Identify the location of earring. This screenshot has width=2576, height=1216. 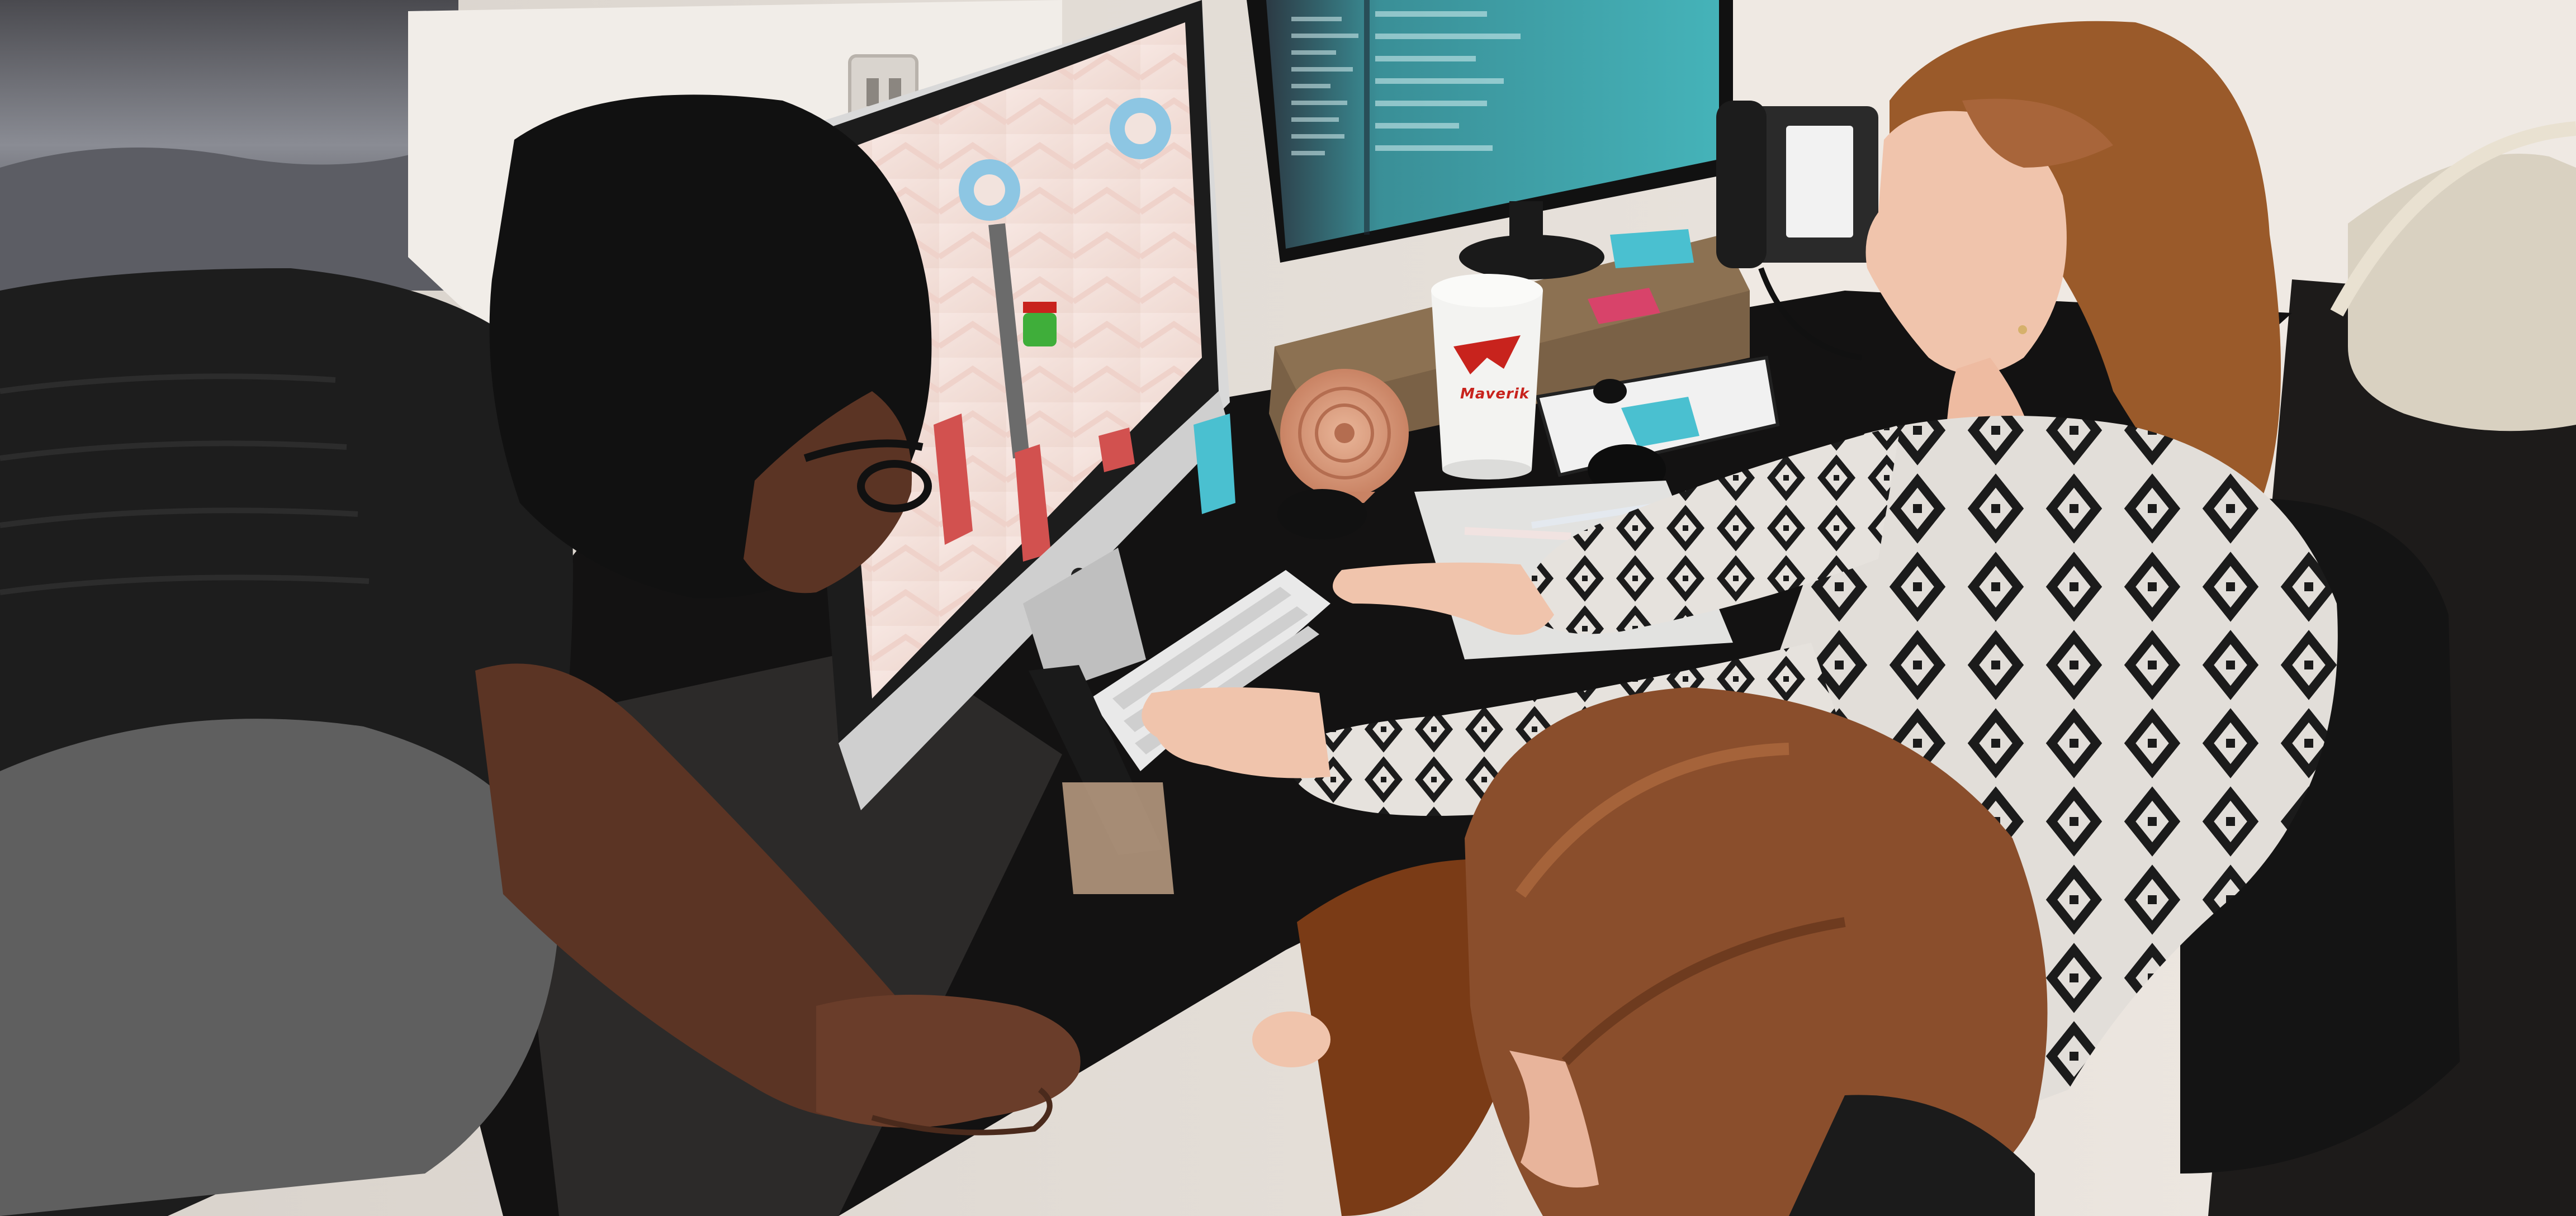
(2023, 329).